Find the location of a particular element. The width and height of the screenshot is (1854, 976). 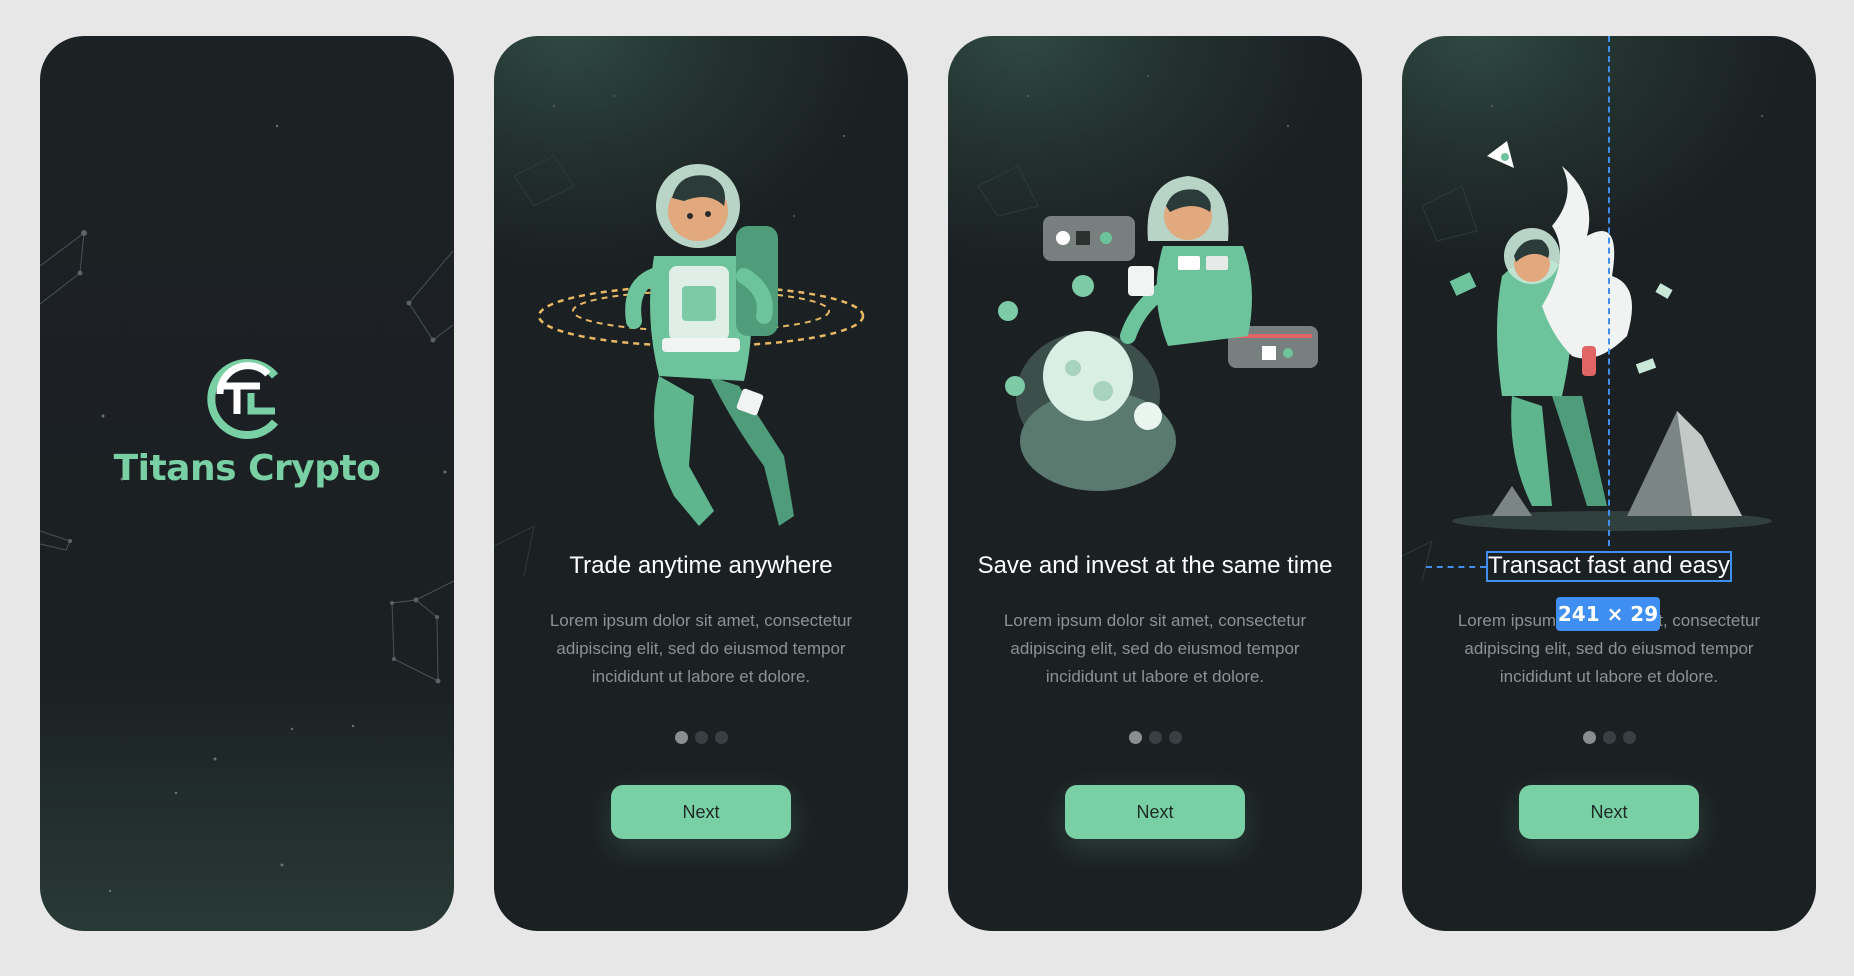

astronaut-pod-illustration is located at coordinates (1158, 333).